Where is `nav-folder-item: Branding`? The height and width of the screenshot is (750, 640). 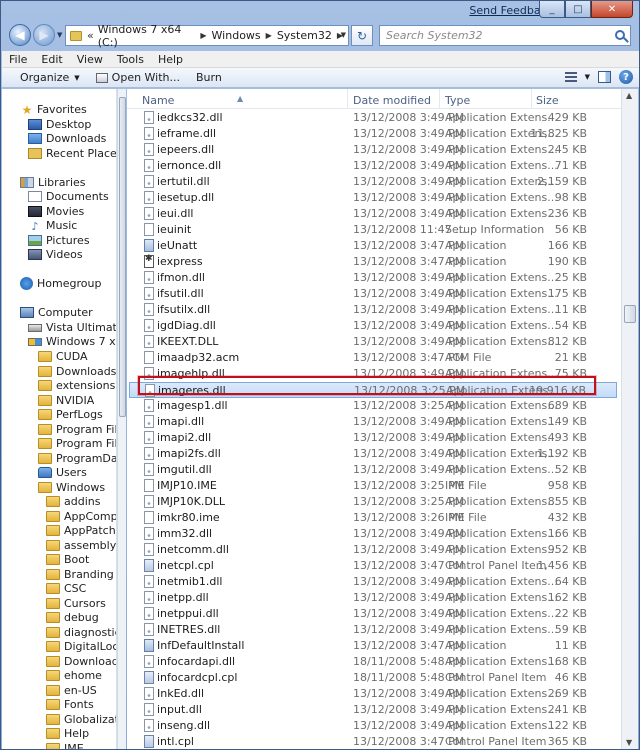
nav-folder-item: Branding is located at coordinates (80, 574).